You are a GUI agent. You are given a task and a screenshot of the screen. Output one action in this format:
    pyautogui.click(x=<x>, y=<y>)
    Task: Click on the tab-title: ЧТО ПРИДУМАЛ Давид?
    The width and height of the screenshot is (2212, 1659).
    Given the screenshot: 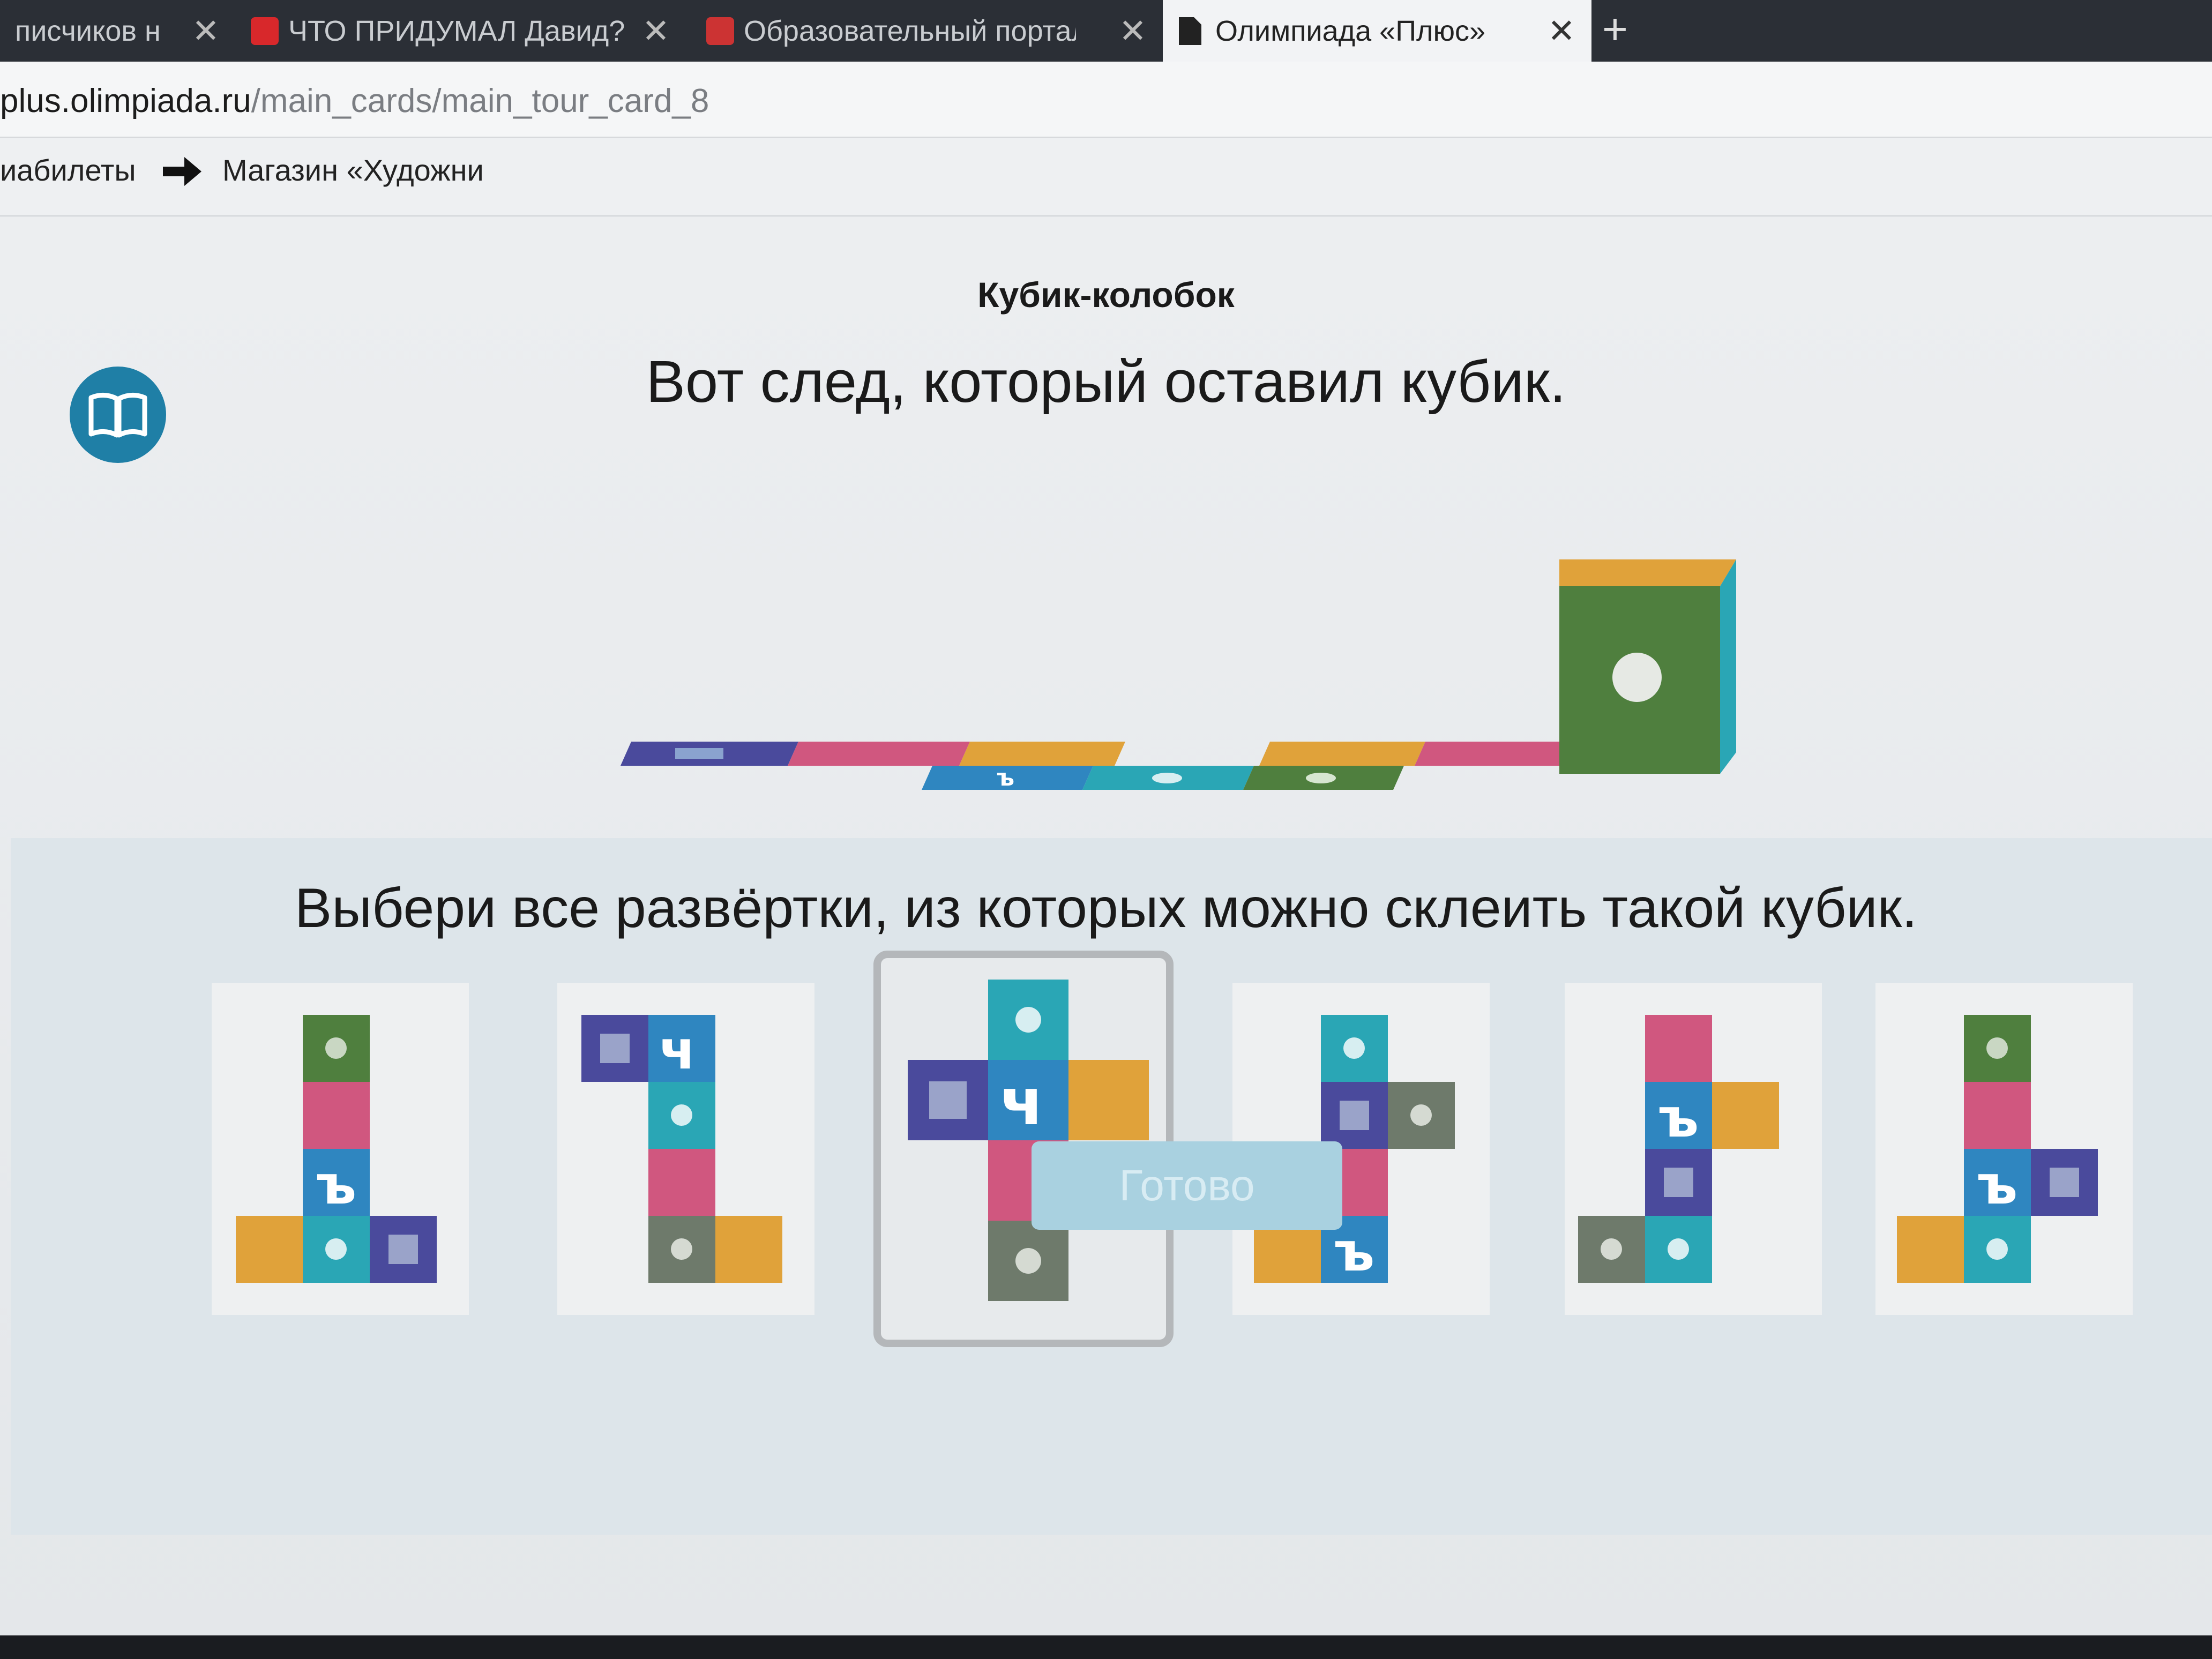 What is the action you would take?
    pyautogui.click(x=456, y=30)
    